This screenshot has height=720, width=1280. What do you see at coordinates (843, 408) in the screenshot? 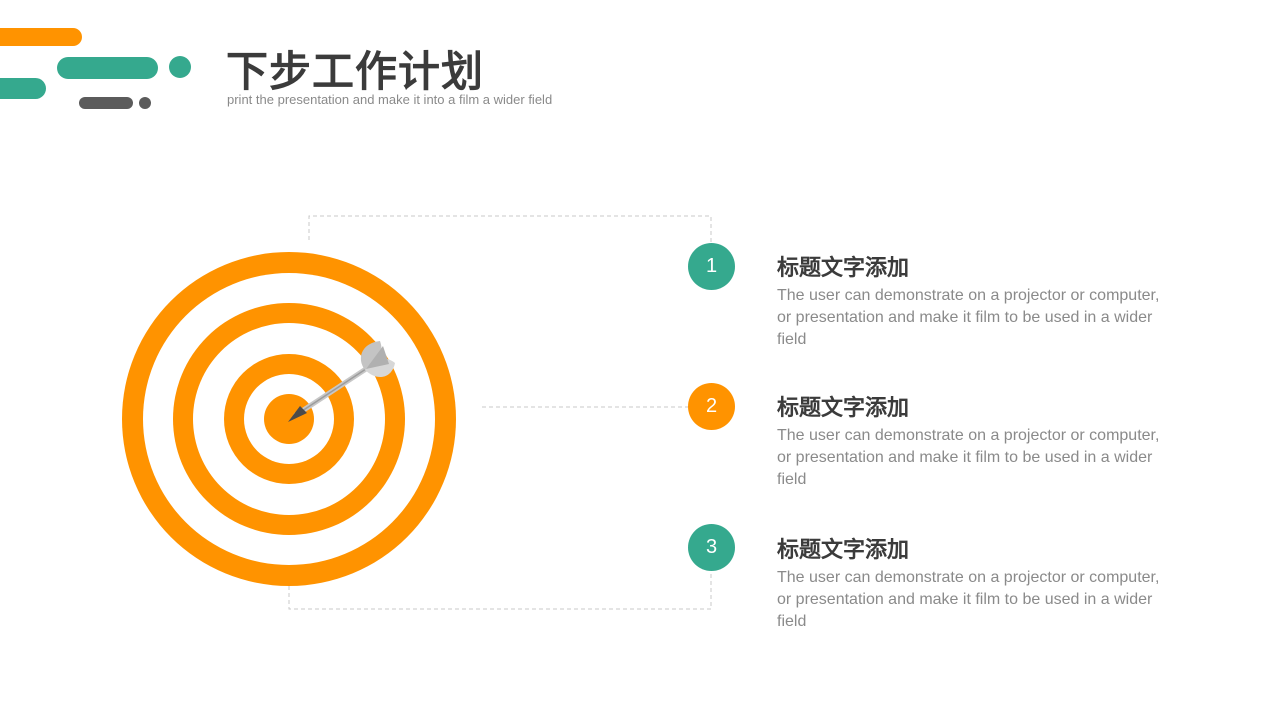
I see `item-title-2: 标题文字添加` at bounding box center [843, 408].